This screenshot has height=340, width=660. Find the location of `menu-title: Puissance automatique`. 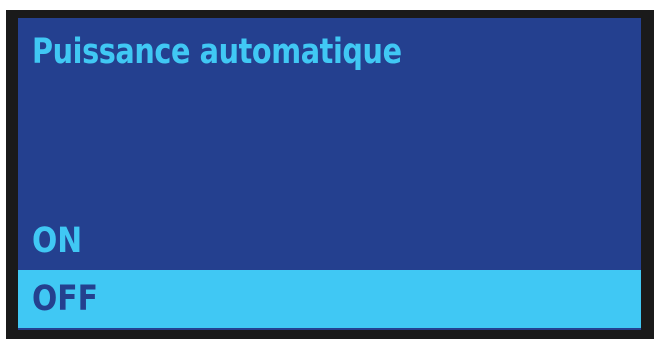

menu-title: Puissance automatique is located at coordinates (217, 52).